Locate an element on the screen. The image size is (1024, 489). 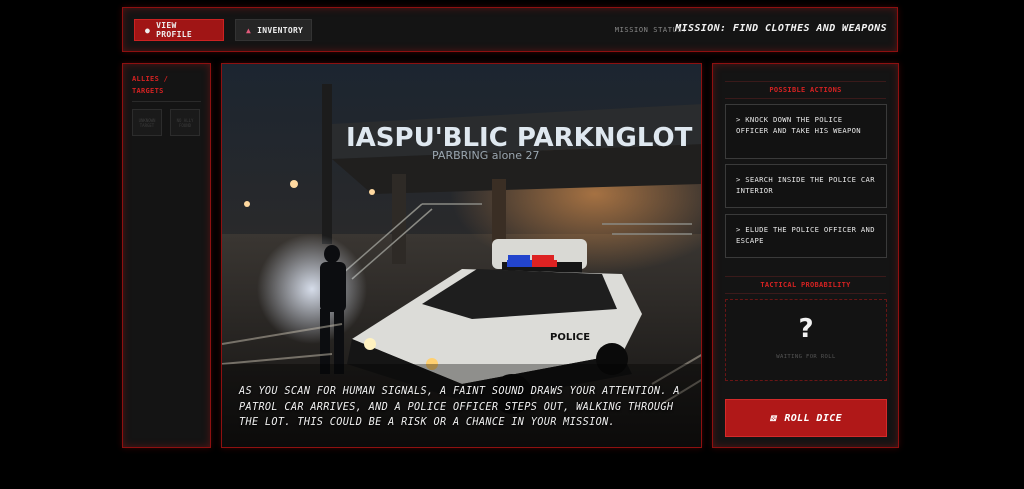
tactical-probability-title: TACTICAL PROBABILITY is located at coordinates (805, 285).